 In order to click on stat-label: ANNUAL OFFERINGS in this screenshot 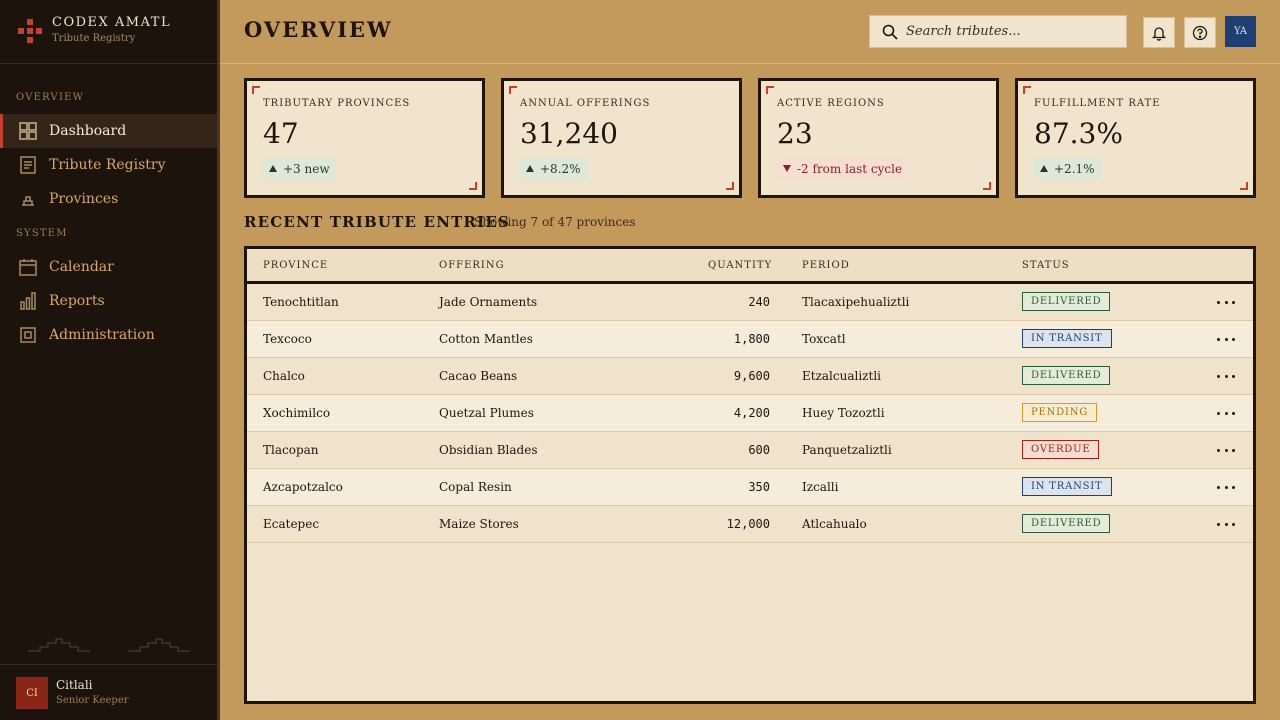, I will do `click(585, 103)`.